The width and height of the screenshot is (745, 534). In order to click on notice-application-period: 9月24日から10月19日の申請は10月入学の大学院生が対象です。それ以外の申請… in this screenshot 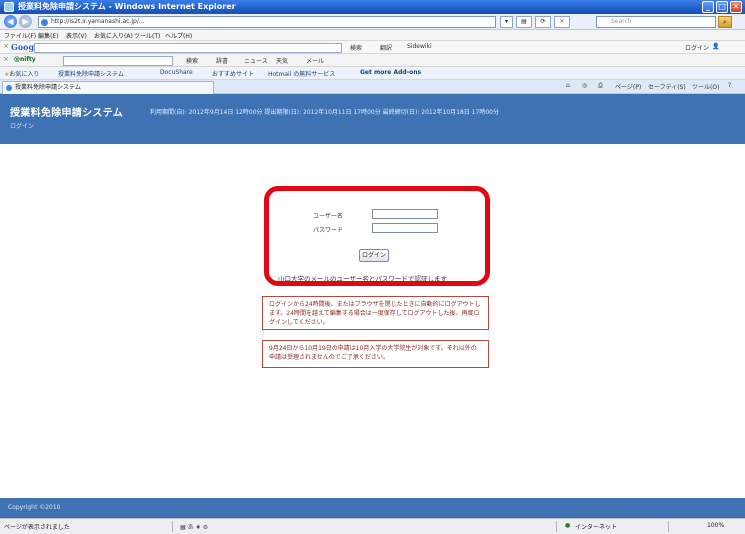, I will do `click(375, 354)`.